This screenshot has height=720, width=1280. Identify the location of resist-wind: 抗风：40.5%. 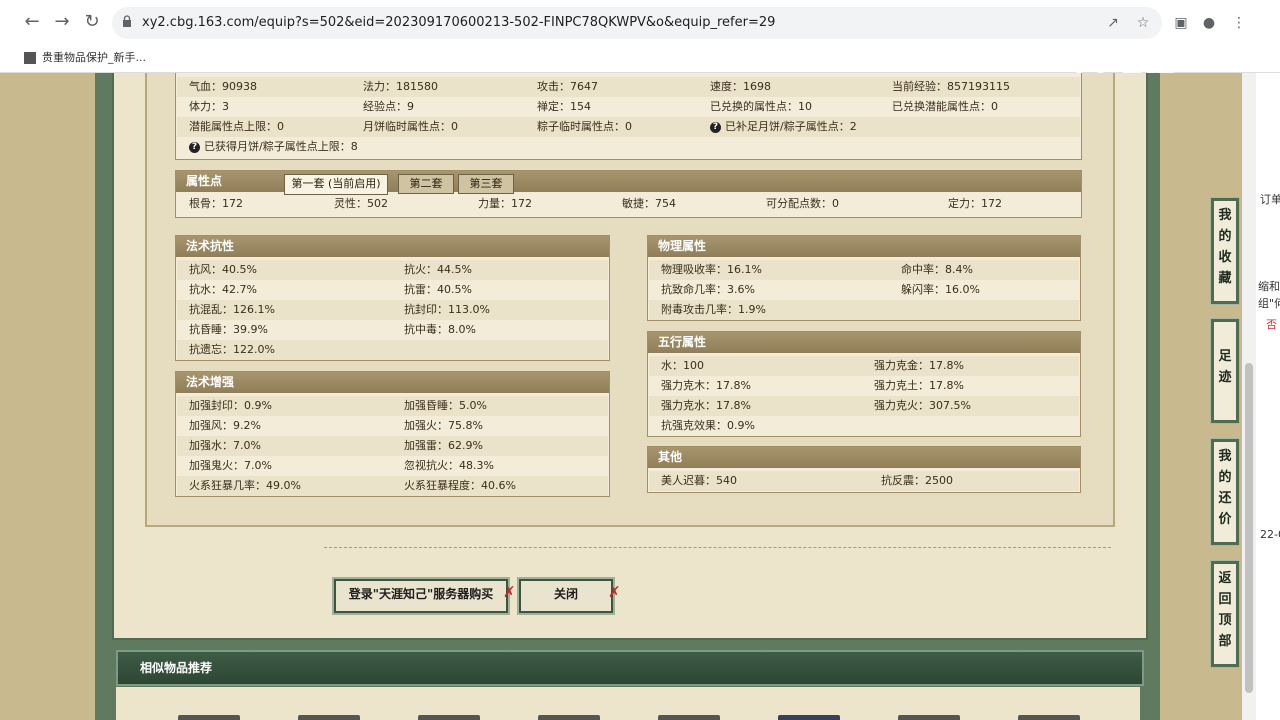
(223, 269).